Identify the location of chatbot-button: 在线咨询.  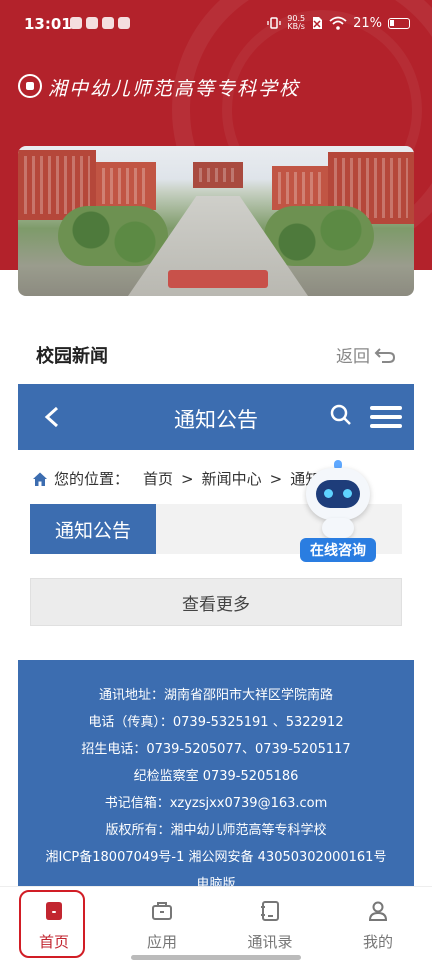
(338, 512).